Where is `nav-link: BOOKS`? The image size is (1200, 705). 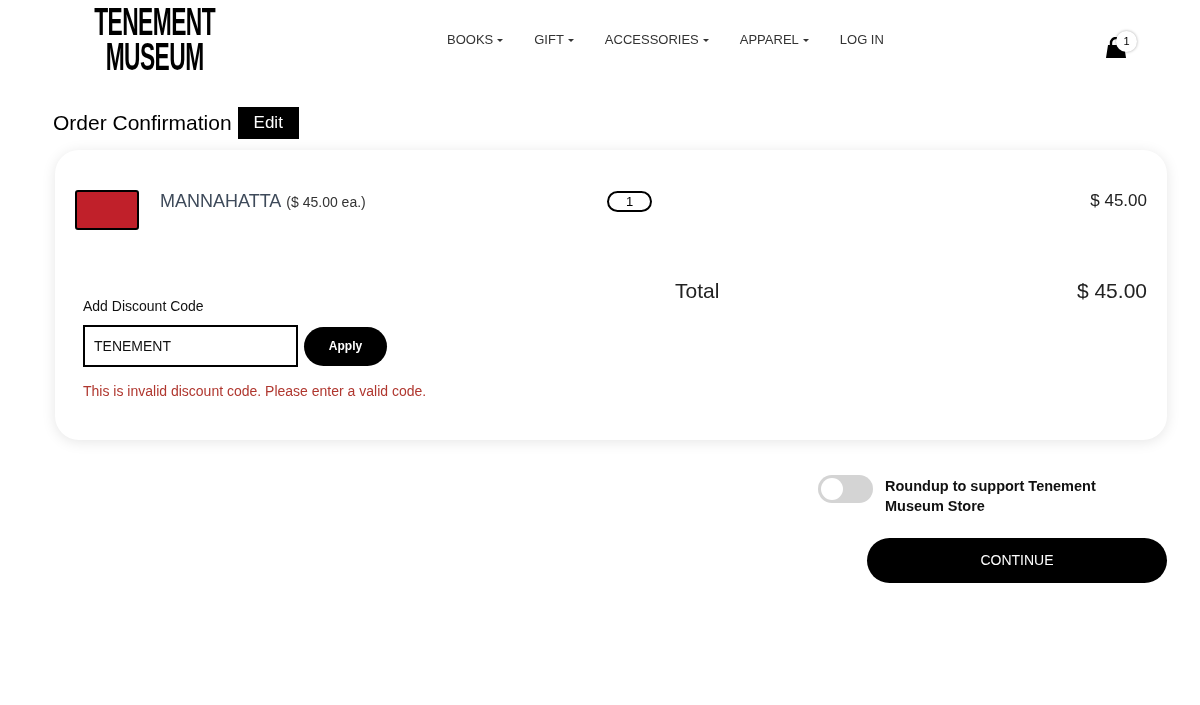 nav-link: BOOKS is located at coordinates (475, 40).